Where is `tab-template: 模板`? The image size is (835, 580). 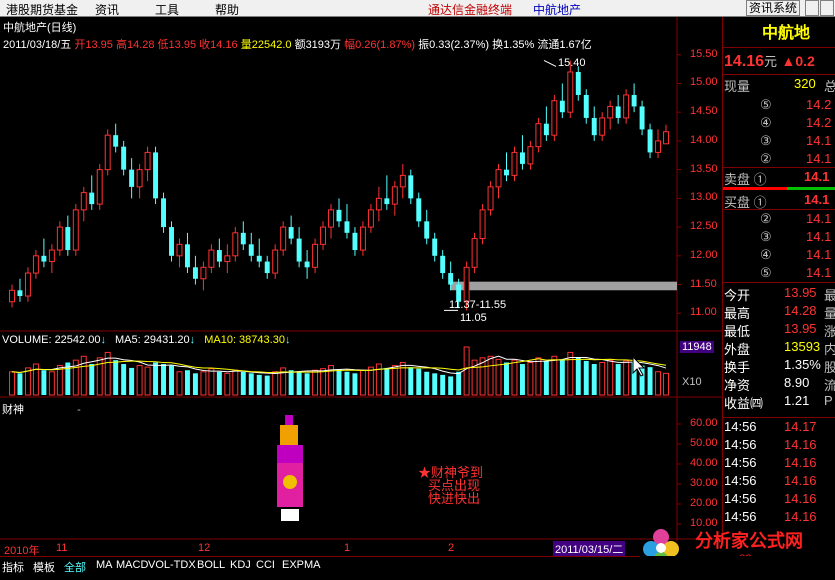
tab-template: 模板 is located at coordinates (44, 567).